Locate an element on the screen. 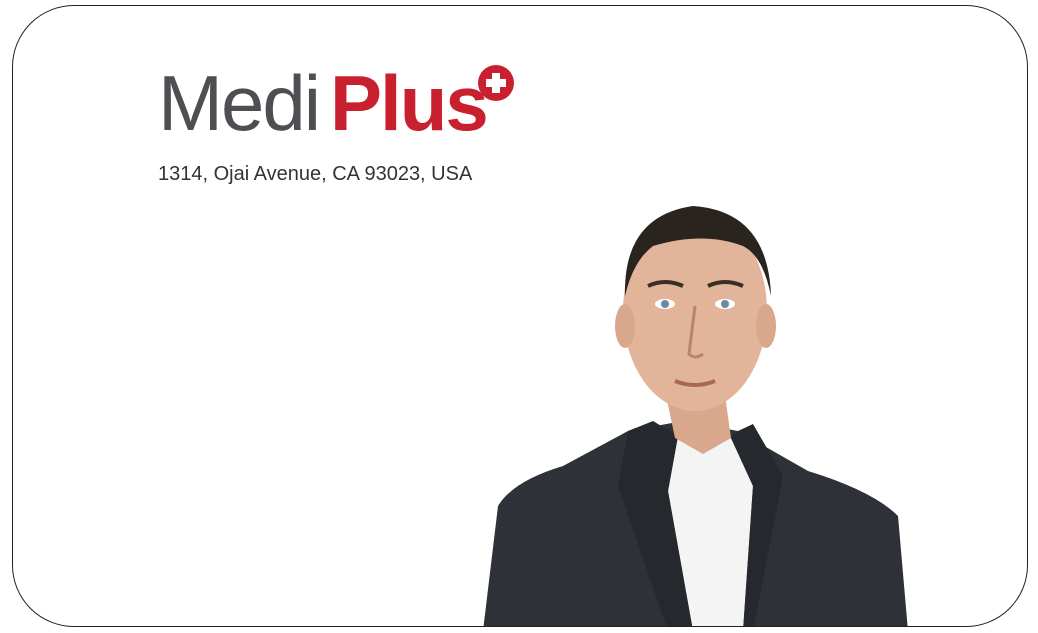  brand-name-medi: Medi is located at coordinates (239, 103).